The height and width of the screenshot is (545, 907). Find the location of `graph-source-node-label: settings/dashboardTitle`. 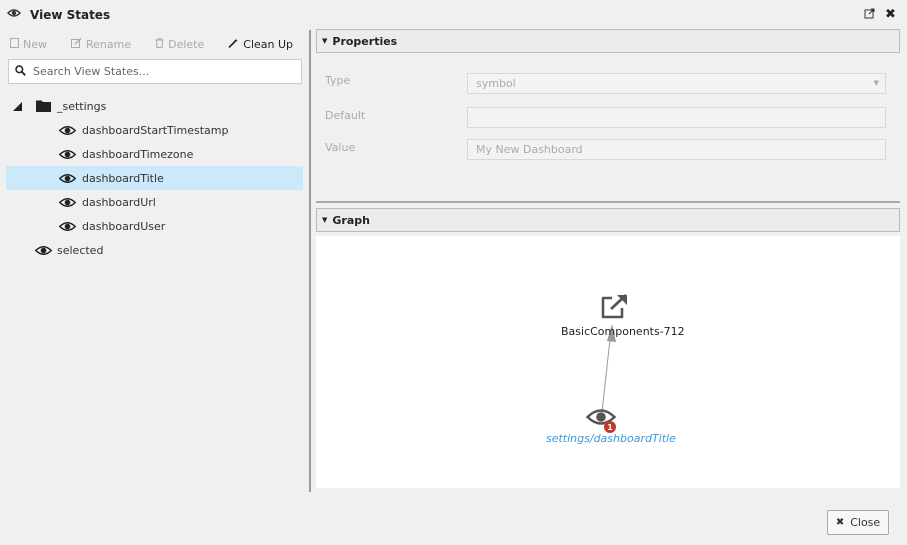

graph-source-node-label: settings/dashboardTitle is located at coordinates (611, 438).